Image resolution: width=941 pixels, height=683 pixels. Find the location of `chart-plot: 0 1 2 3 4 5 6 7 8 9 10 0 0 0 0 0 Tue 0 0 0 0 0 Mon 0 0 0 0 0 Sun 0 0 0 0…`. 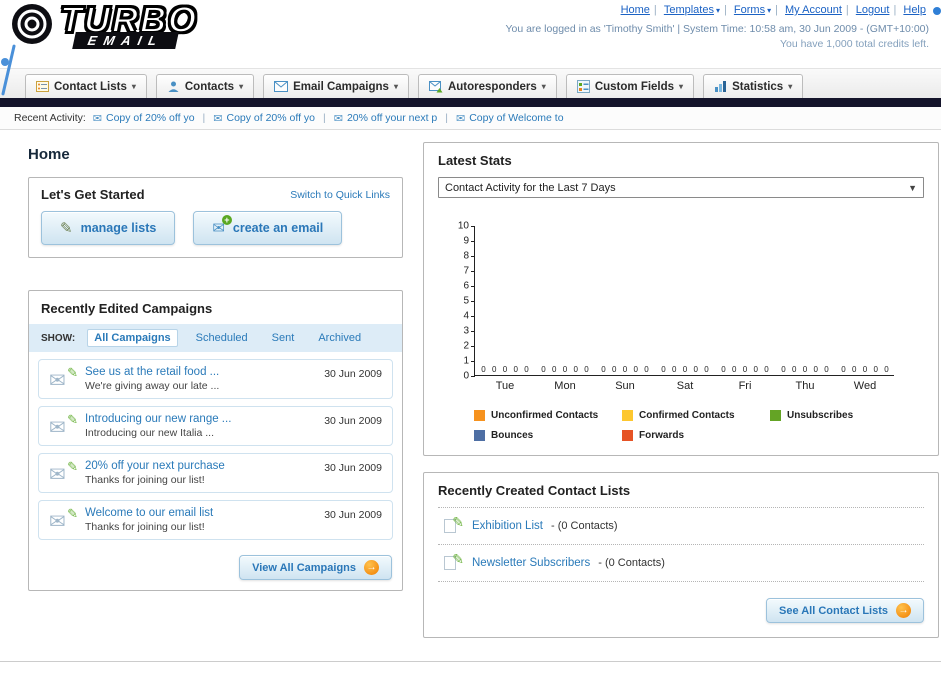

chart-plot: 0 1 2 3 4 5 6 7 8 9 10 0 0 0 0 0 Tue 0 0 0 0 0 Mon 0 0 0 0 0 Sun 0 0 0 0… is located at coordinates (676, 306).